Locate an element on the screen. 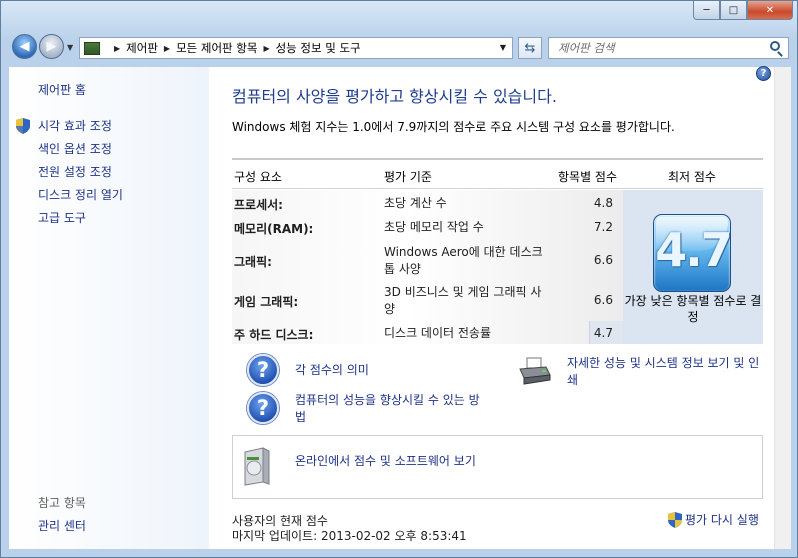 The height and width of the screenshot is (558, 798). refresh-icon: ⇆ is located at coordinates (530, 48).